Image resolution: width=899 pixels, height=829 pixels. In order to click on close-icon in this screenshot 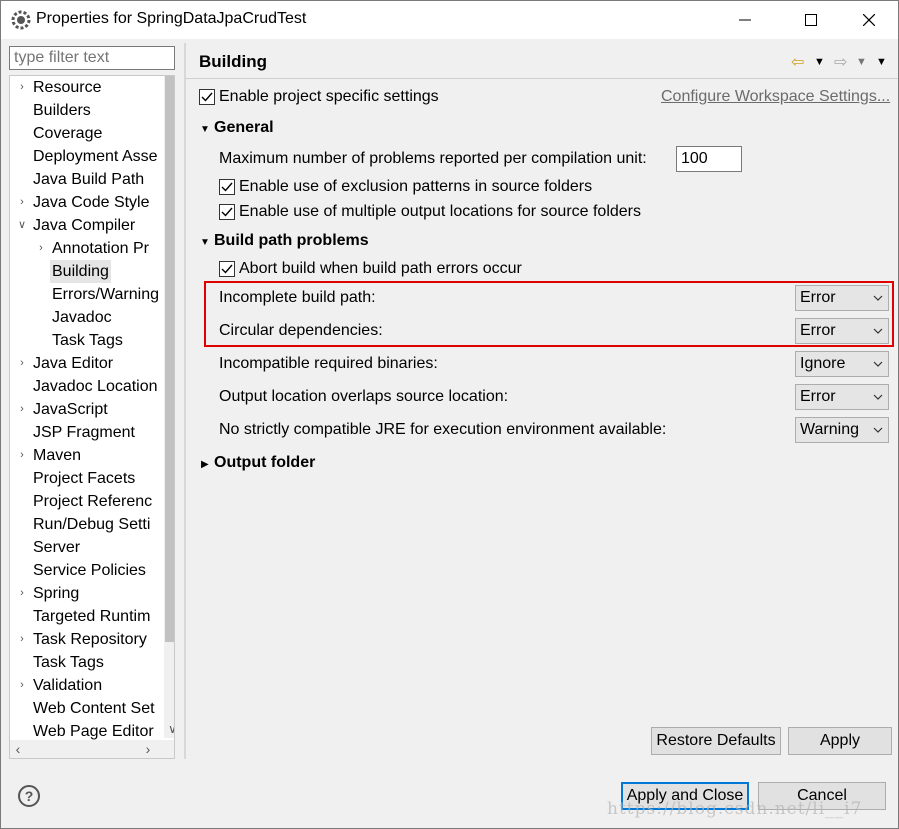, I will do `click(869, 20)`.